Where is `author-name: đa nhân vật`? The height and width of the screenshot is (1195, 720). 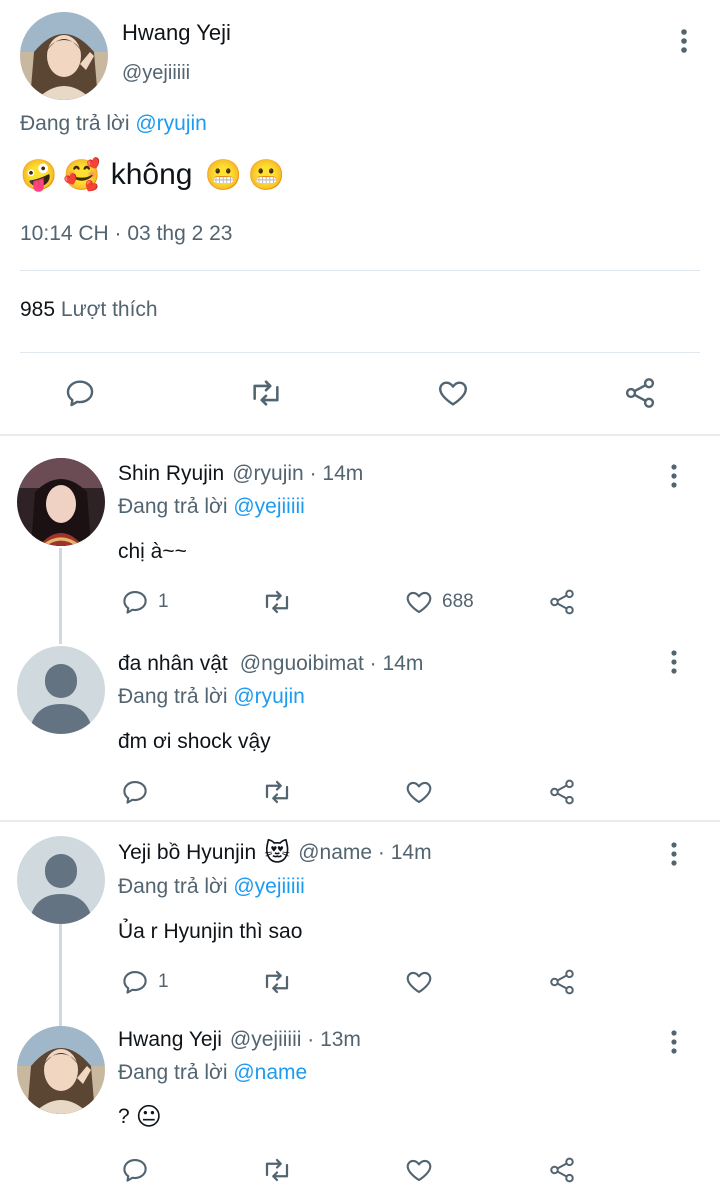 author-name: đa nhân vật is located at coordinates (173, 664).